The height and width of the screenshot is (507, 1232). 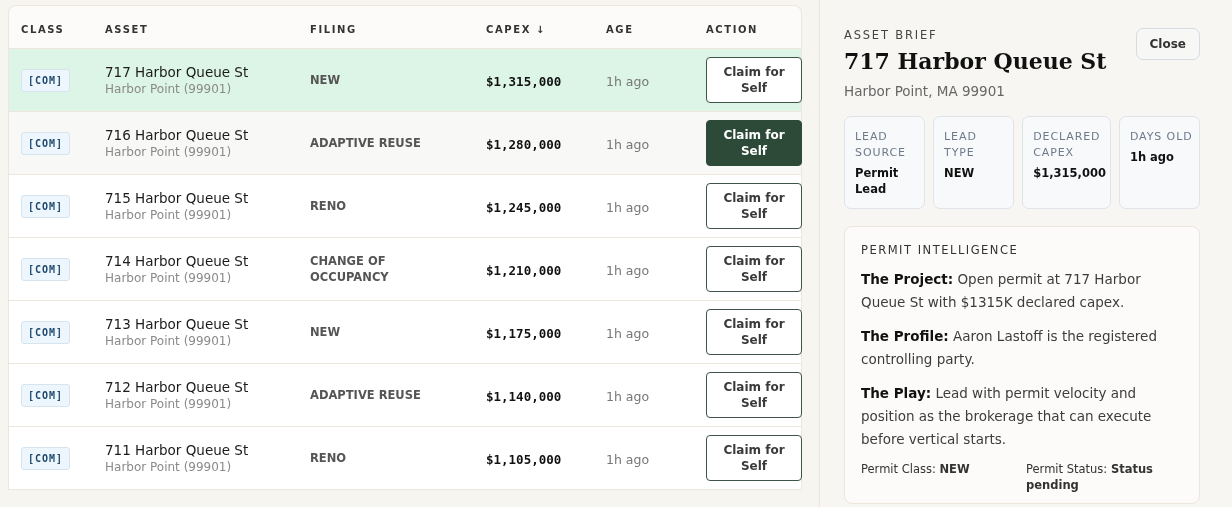 I want to click on asset-address: 714 Harbor Queue St, so click(x=177, y=261).